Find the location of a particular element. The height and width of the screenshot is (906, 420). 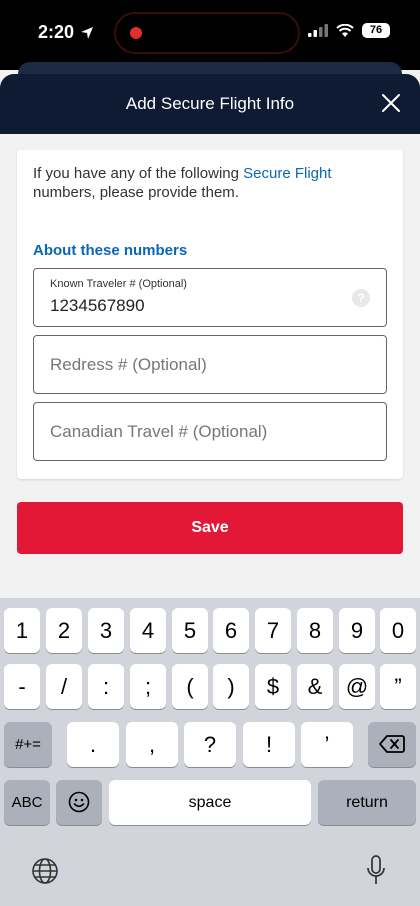

status-time: 2:20 is located at coordinates (56, 32).